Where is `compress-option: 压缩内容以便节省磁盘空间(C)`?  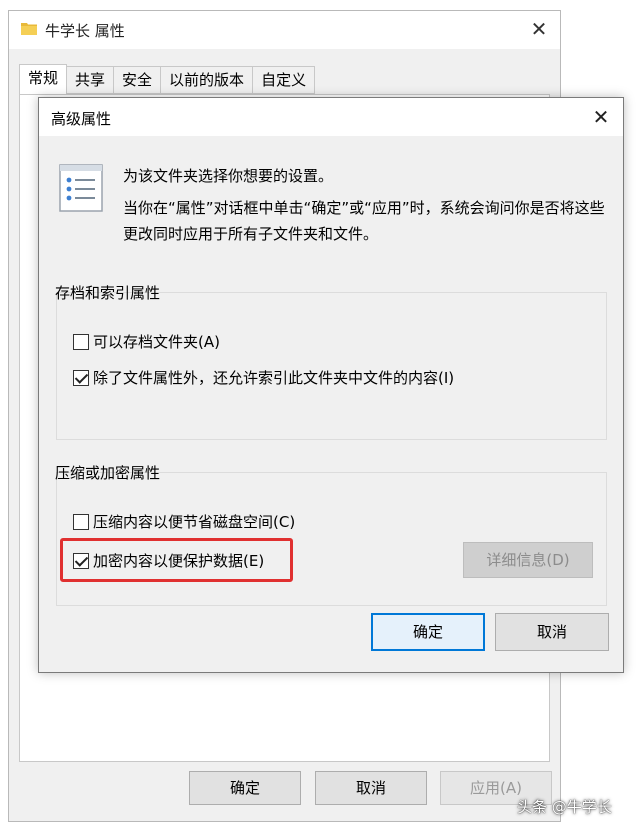 compress-option: 压缩内容以便节省磁盘空间(C) is located at coordinates (184, 521).